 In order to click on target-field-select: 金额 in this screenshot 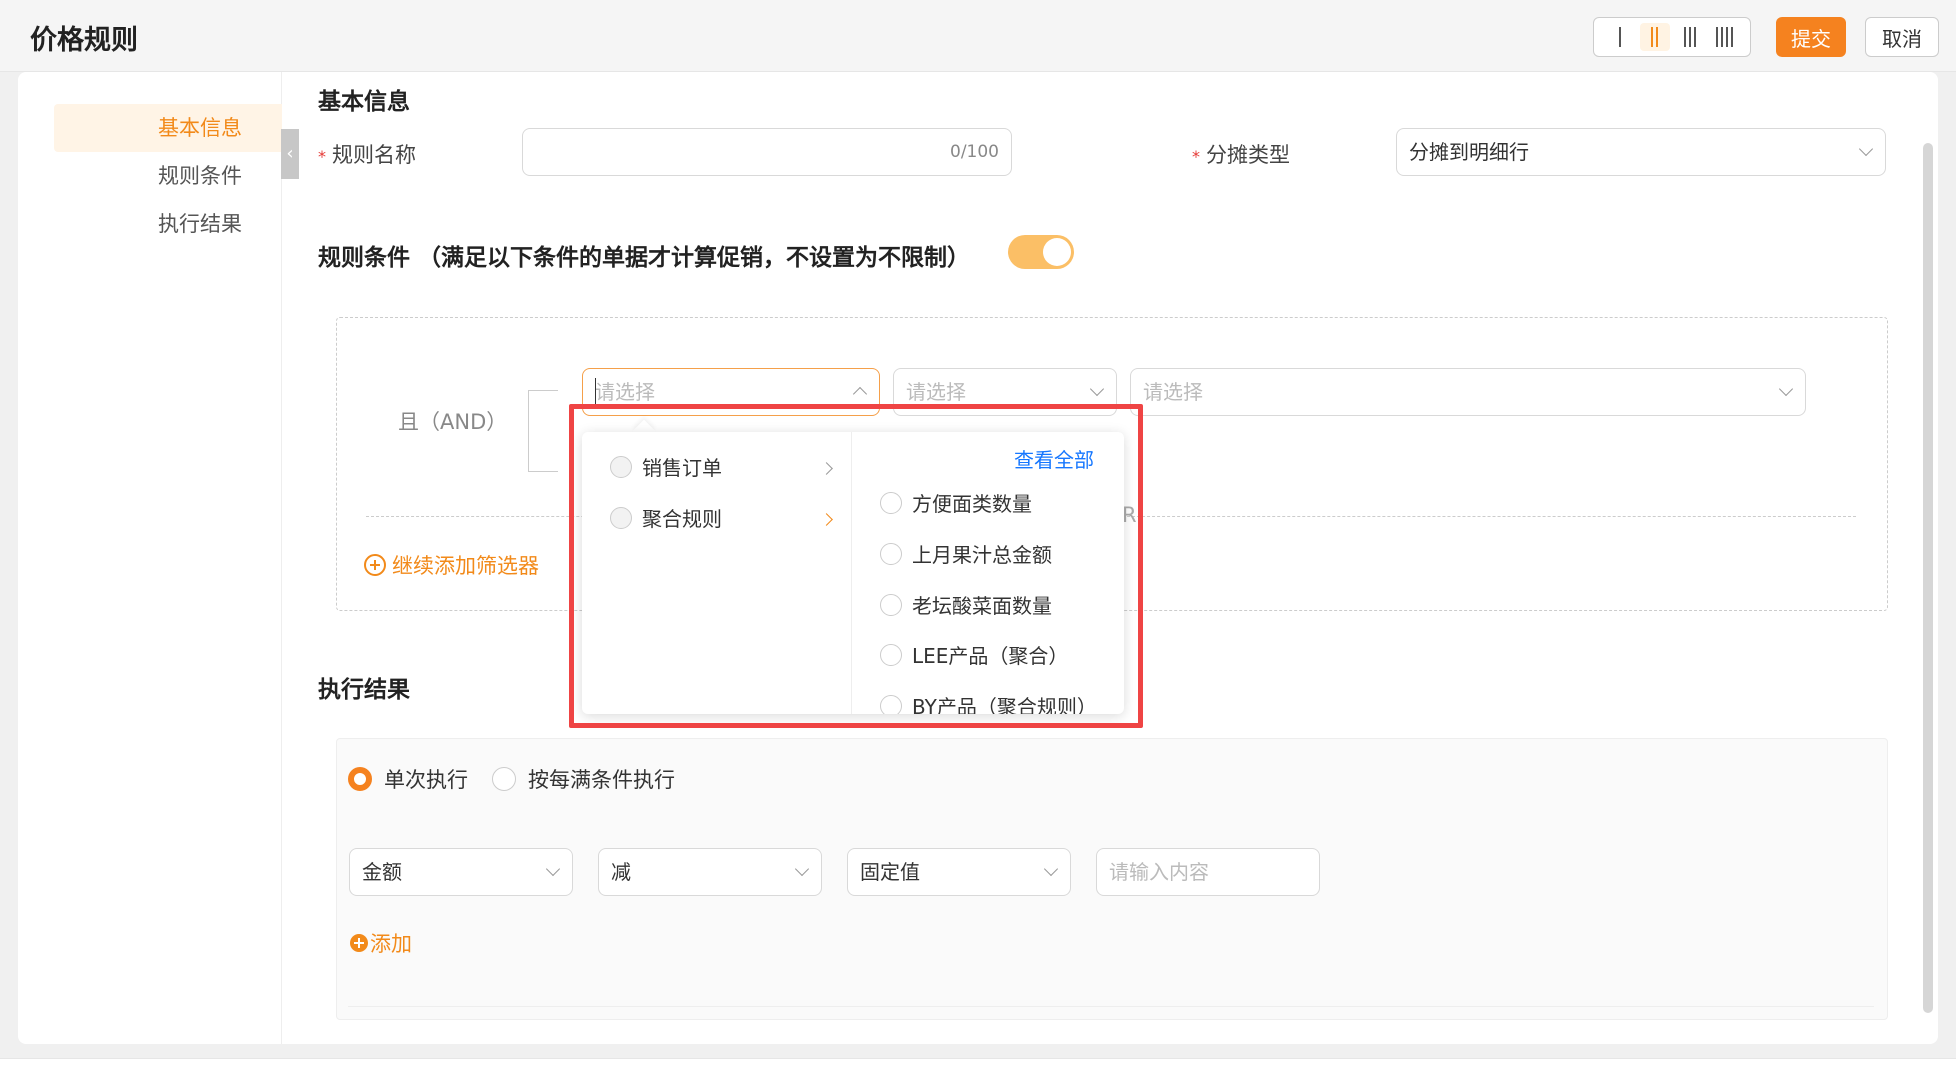, I will do `click(461, 872)`.